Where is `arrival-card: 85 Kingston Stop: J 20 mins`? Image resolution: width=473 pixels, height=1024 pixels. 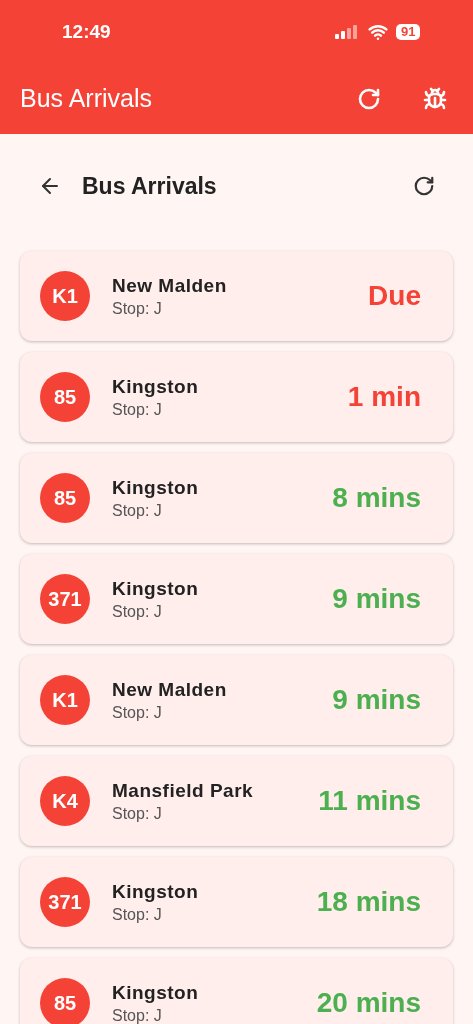 arrival-card: 85 Kingston Stop: J 20 mins is located at coordinates (236, 991).